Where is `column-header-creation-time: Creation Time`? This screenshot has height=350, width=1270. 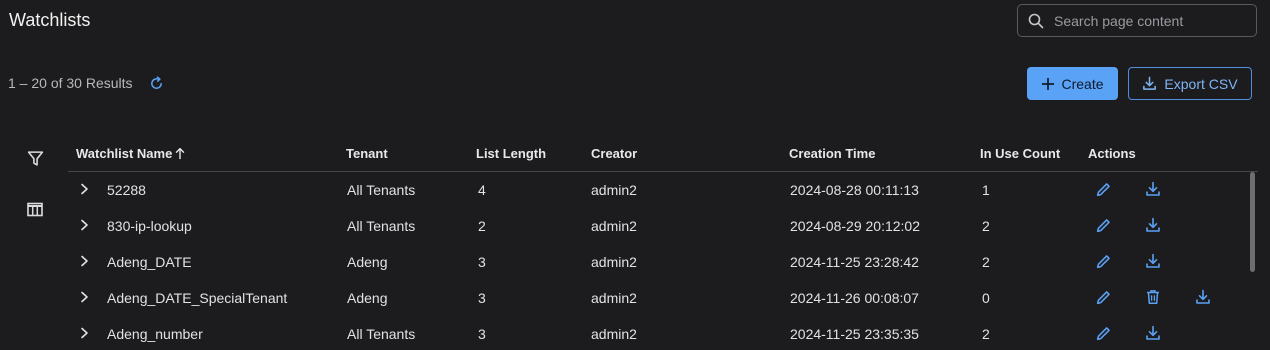 column-header-creation-time: Creation Time is located at coordinates (832, 153).